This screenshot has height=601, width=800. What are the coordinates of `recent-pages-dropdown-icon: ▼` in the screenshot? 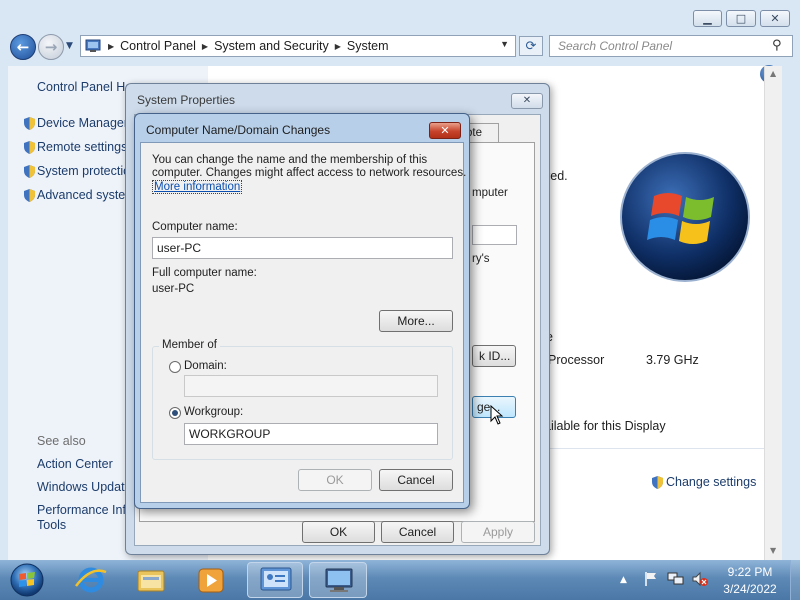 It's located at (69, 46).